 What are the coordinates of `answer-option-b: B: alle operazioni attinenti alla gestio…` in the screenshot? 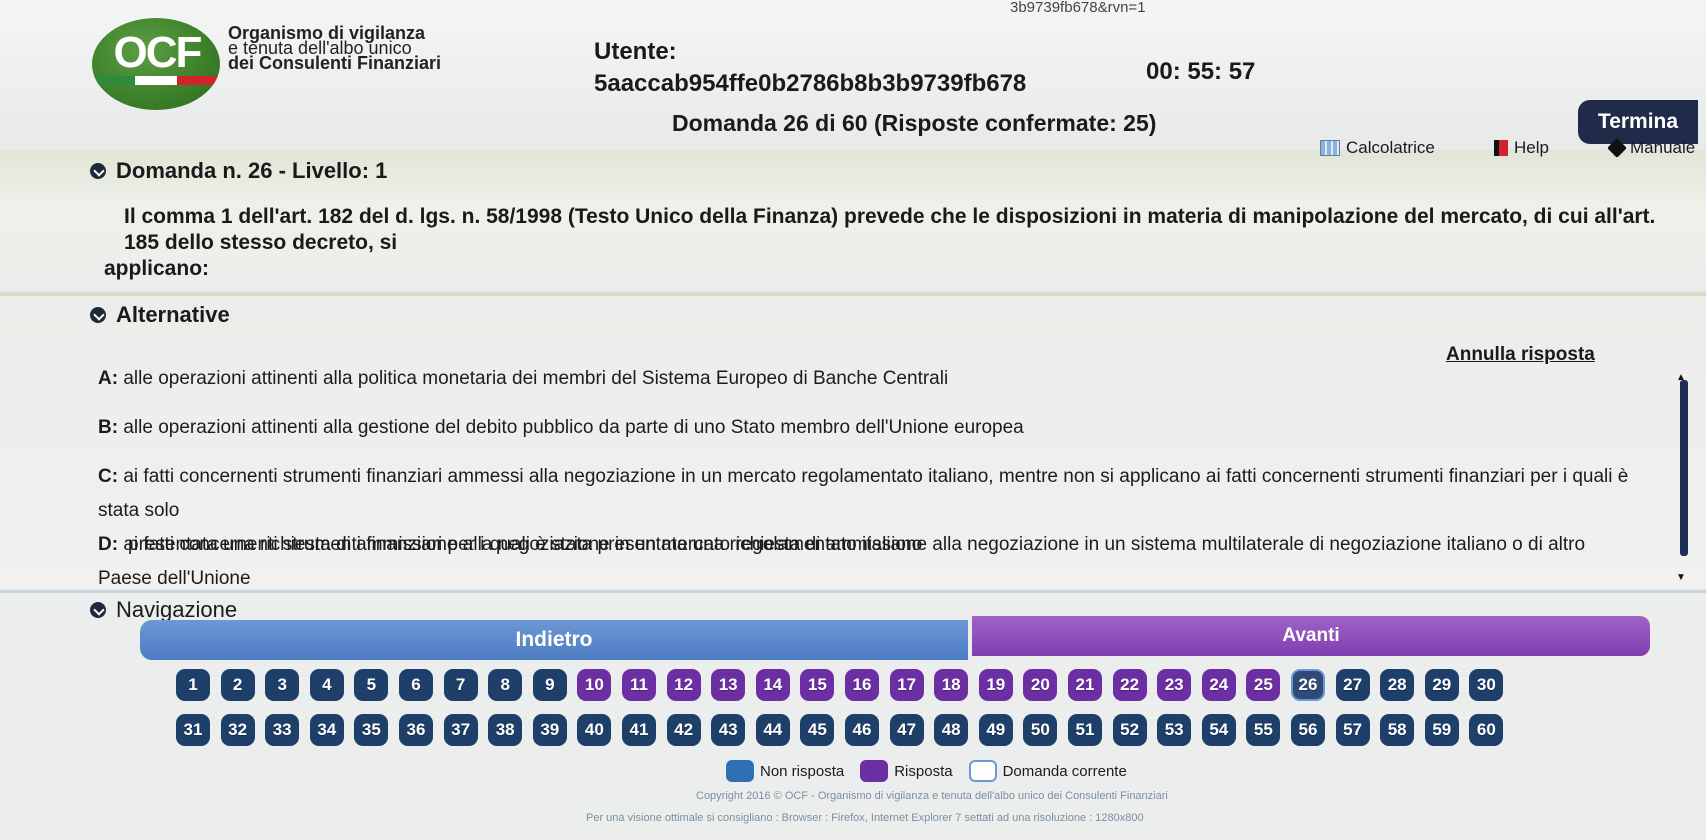 It's located at (868, 428).